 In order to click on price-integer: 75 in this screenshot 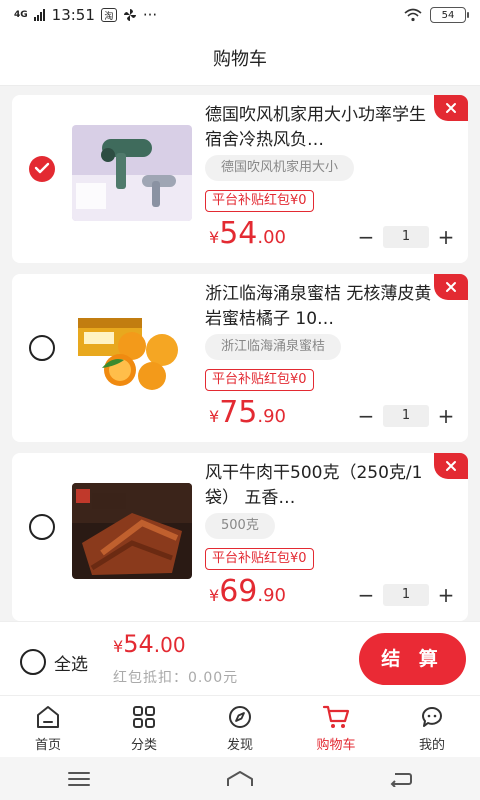, I will do `click(238, 412)`.